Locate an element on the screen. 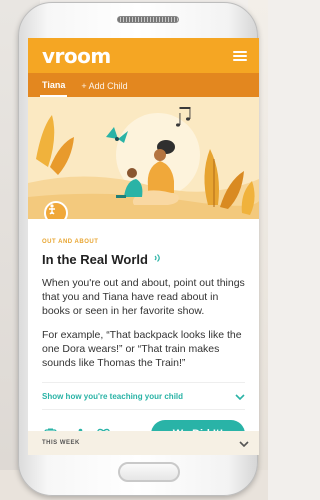  phone-speaker is located at coordinates (148, 19).